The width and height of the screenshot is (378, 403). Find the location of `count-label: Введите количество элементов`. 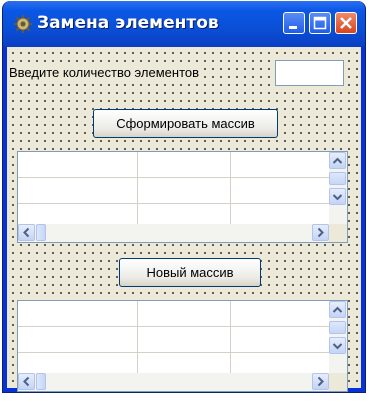

count-label: Введите количество элементов is located at coordinates (104, 73).